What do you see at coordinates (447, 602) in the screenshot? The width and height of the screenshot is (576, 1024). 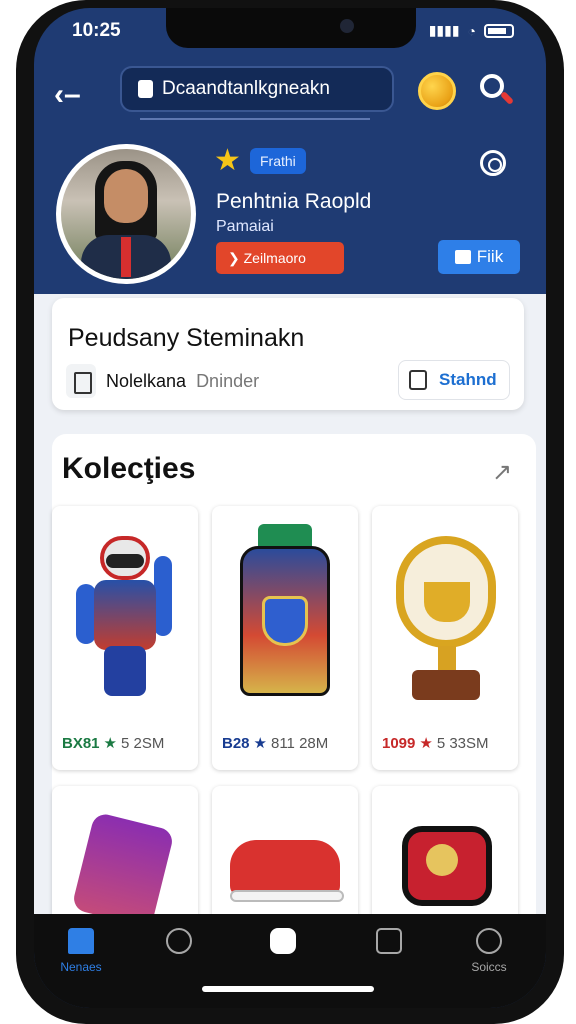 I see `trophy-cup` at bounding box center [447, 602].